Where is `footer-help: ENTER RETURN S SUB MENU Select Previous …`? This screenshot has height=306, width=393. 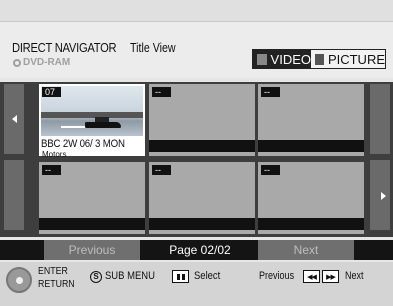 footer-help: ENTER RETURN S SUB MENU Select Previous … is located at coordinates (196, 284).